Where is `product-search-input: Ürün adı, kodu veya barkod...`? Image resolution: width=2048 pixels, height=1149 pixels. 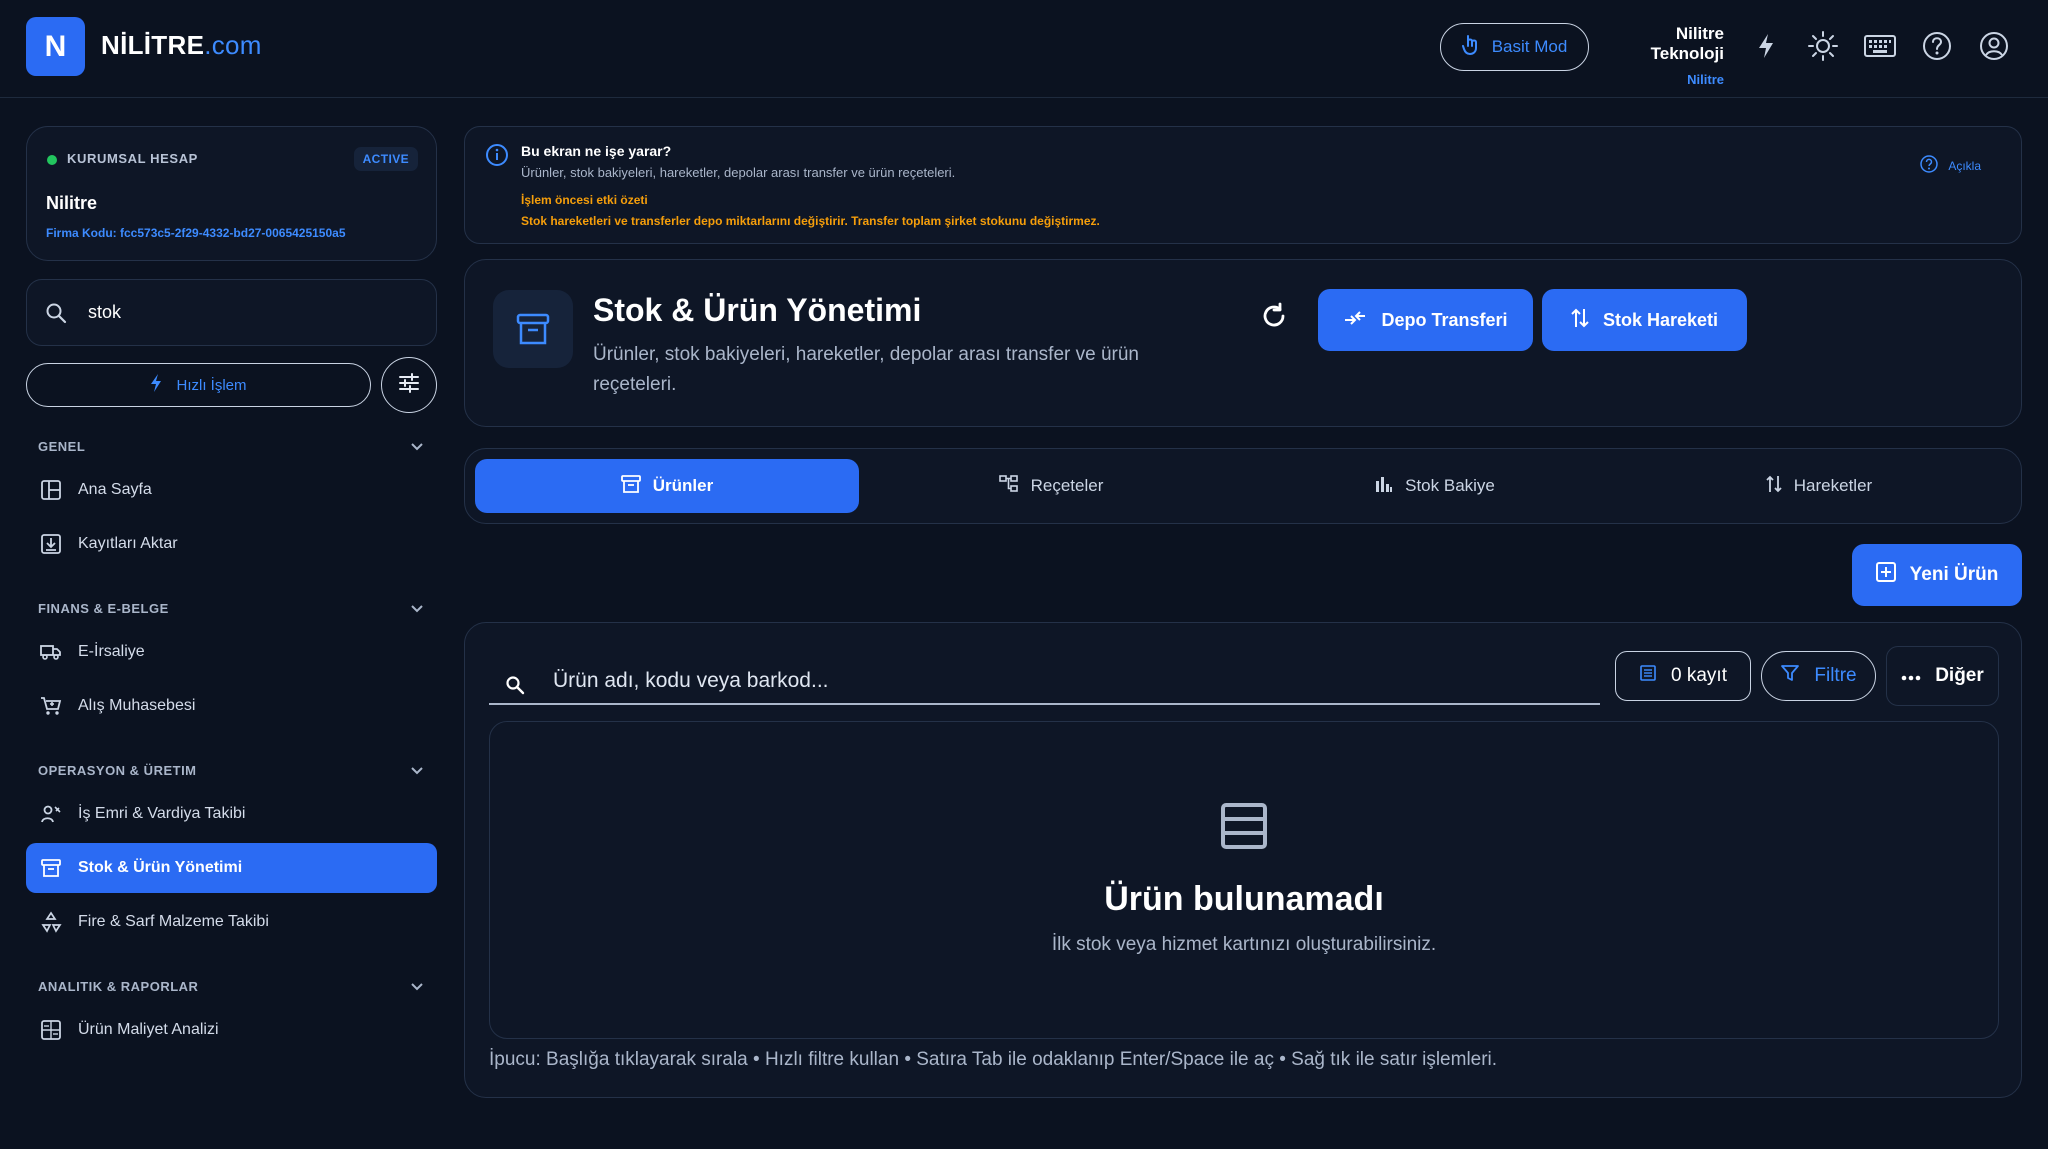
product-search-input: Ürün adı, kodu veya barkod... is located at coordinates (1044, 679).